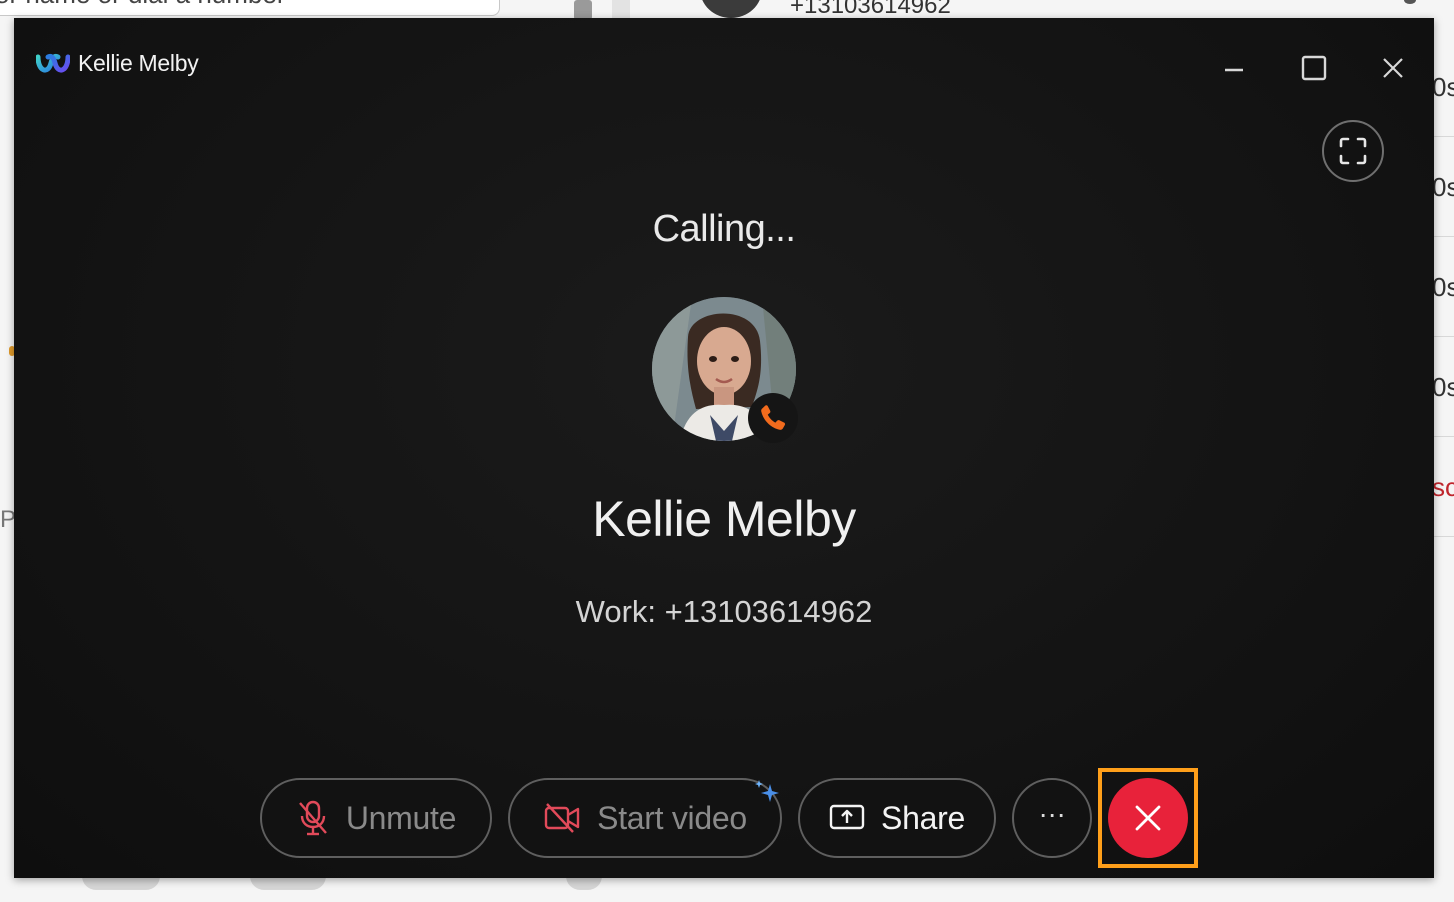 The height and width of the screenshot is (902, 1454). What do you see at coordinates (250, 8) in the screenshot?
I see `search-input: or name or dial a number` at bounding box center [250, 8].